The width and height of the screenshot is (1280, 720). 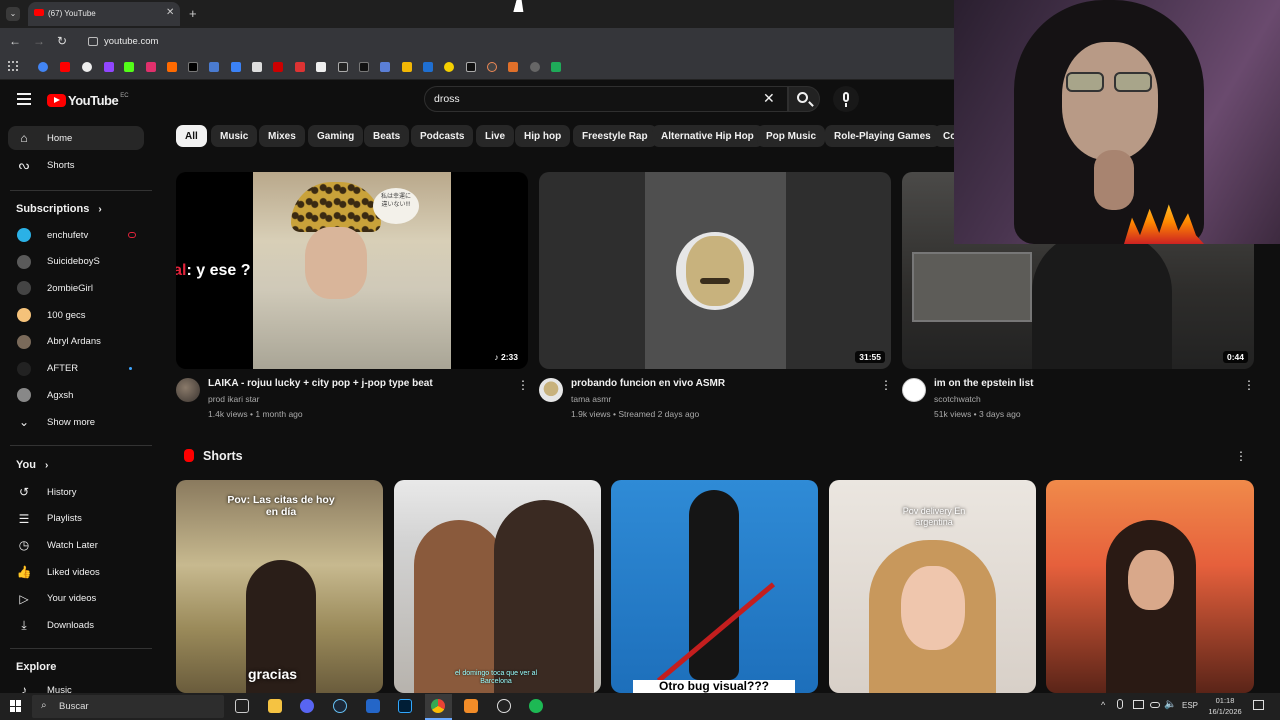 What do you see at coordinates (76, 422) in the screenshot?
I see `show-more-button: ⌄ Show more` at bounding box center [76, 422].